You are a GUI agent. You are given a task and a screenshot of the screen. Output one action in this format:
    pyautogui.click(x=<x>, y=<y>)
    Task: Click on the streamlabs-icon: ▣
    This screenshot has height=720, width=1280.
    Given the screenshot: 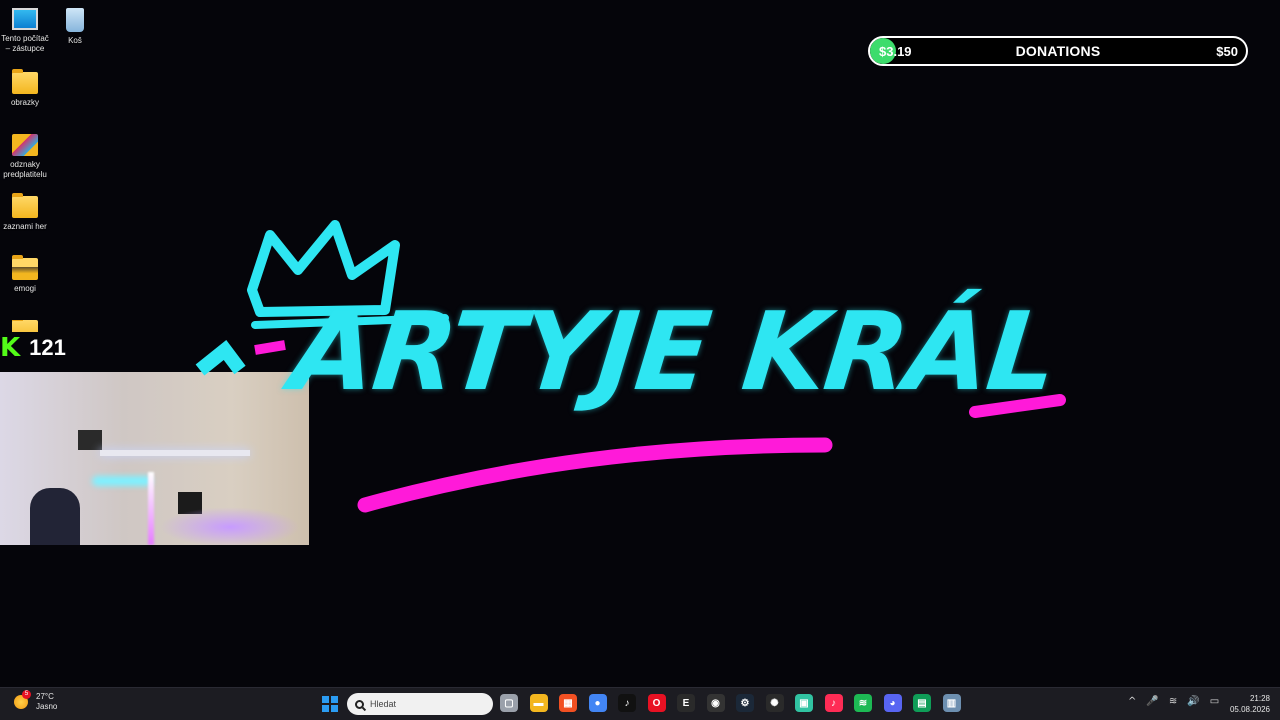 What is the action you would take?
    pyautogui.click(x=804, y=703)
    